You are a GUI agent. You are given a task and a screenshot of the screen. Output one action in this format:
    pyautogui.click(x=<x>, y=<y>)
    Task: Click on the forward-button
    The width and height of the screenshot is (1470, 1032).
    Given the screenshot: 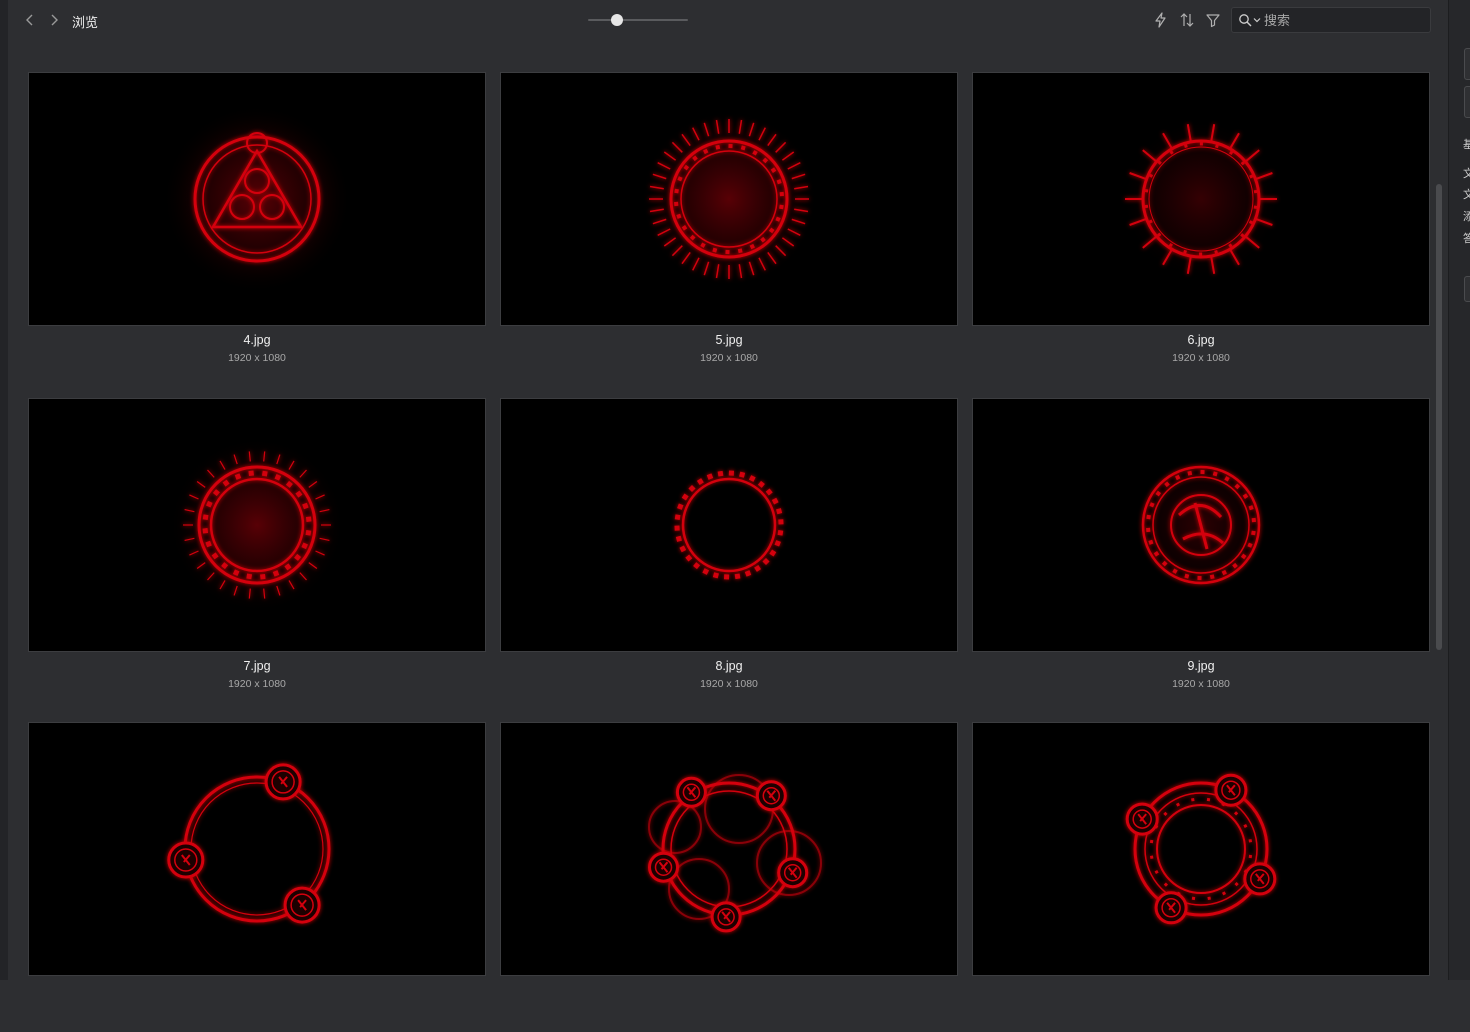 What is the action you would take?
    pyautogui.click(x=54, y=20)
    